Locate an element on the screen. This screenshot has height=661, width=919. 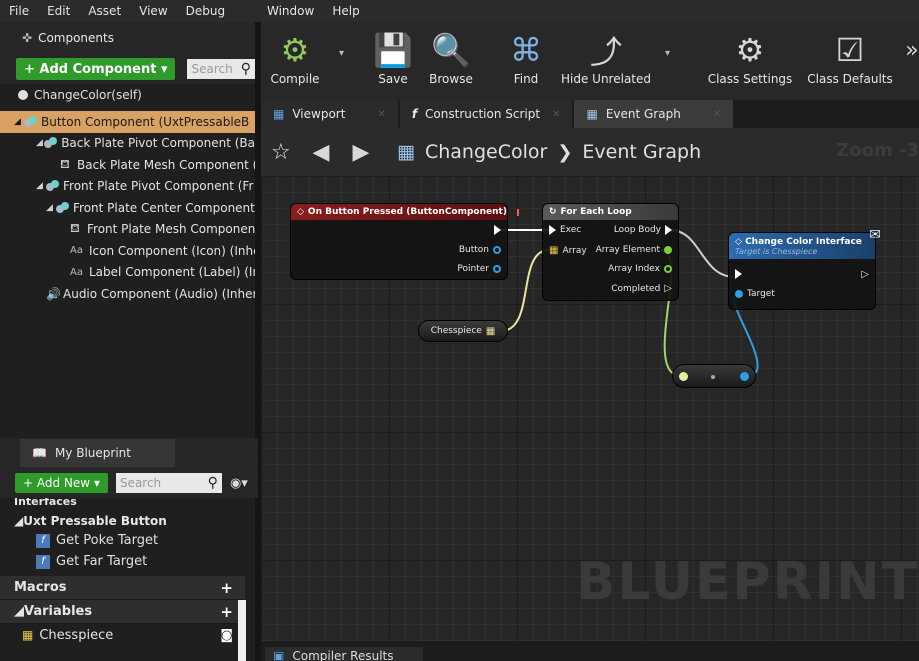
class-defaults-button: ☑ Class Defaults is located at coordinates (850, 57).